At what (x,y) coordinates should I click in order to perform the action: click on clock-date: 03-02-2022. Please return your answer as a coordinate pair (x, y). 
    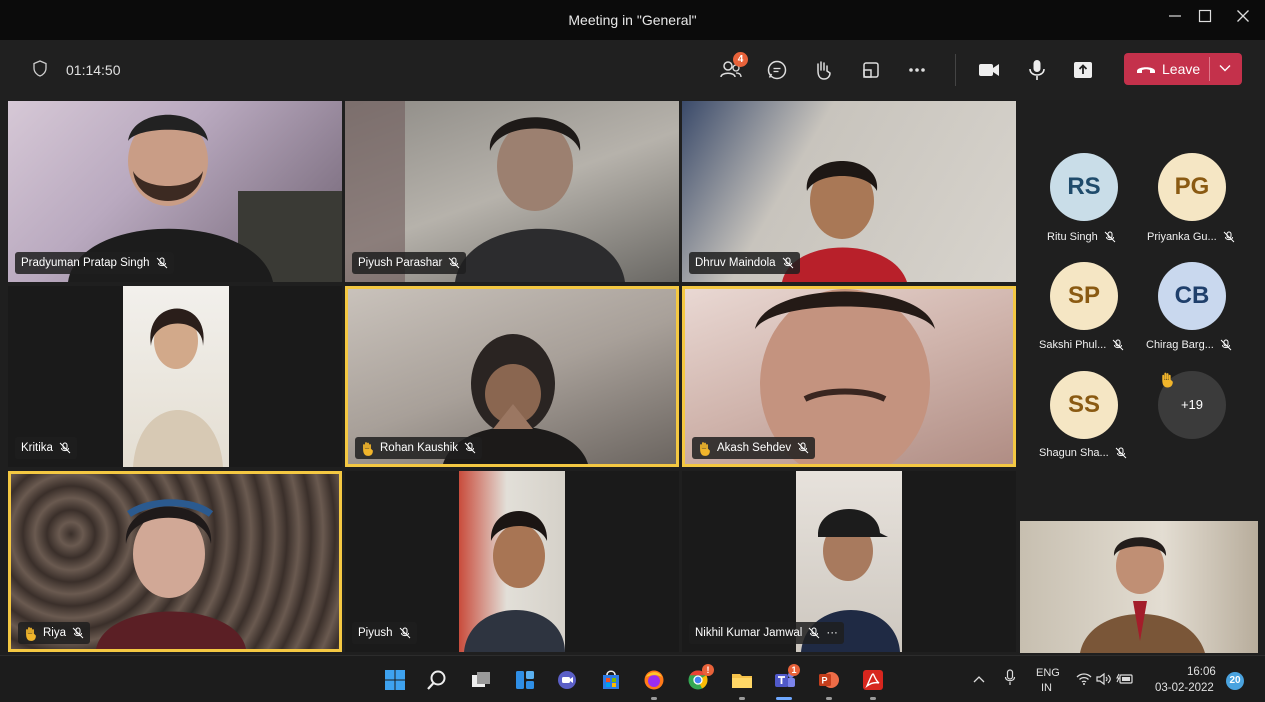
    Looking at the image, I should click on (1184, 688).